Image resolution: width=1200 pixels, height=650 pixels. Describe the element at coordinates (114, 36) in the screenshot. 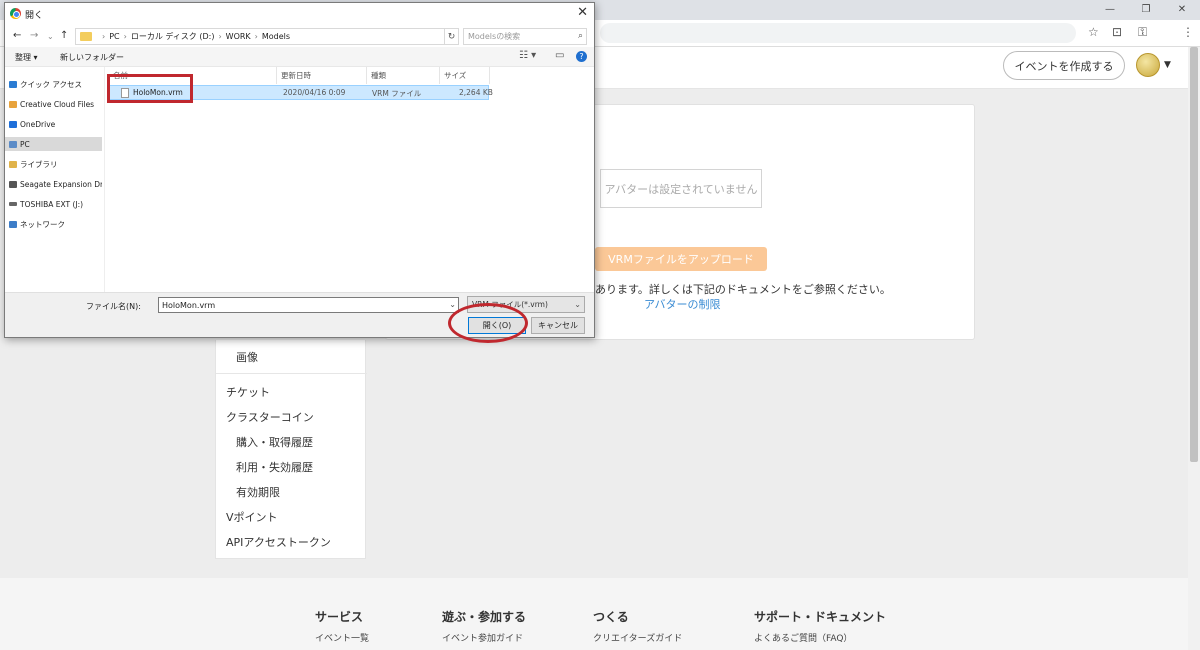

I see `breadcrumb-item-pc: PC` at that location.